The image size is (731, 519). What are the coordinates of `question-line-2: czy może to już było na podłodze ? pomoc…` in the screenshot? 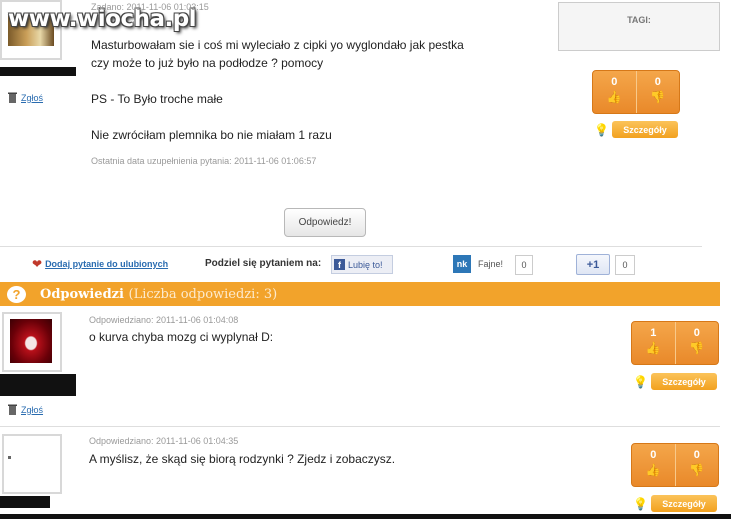 It's located at (207, 63).